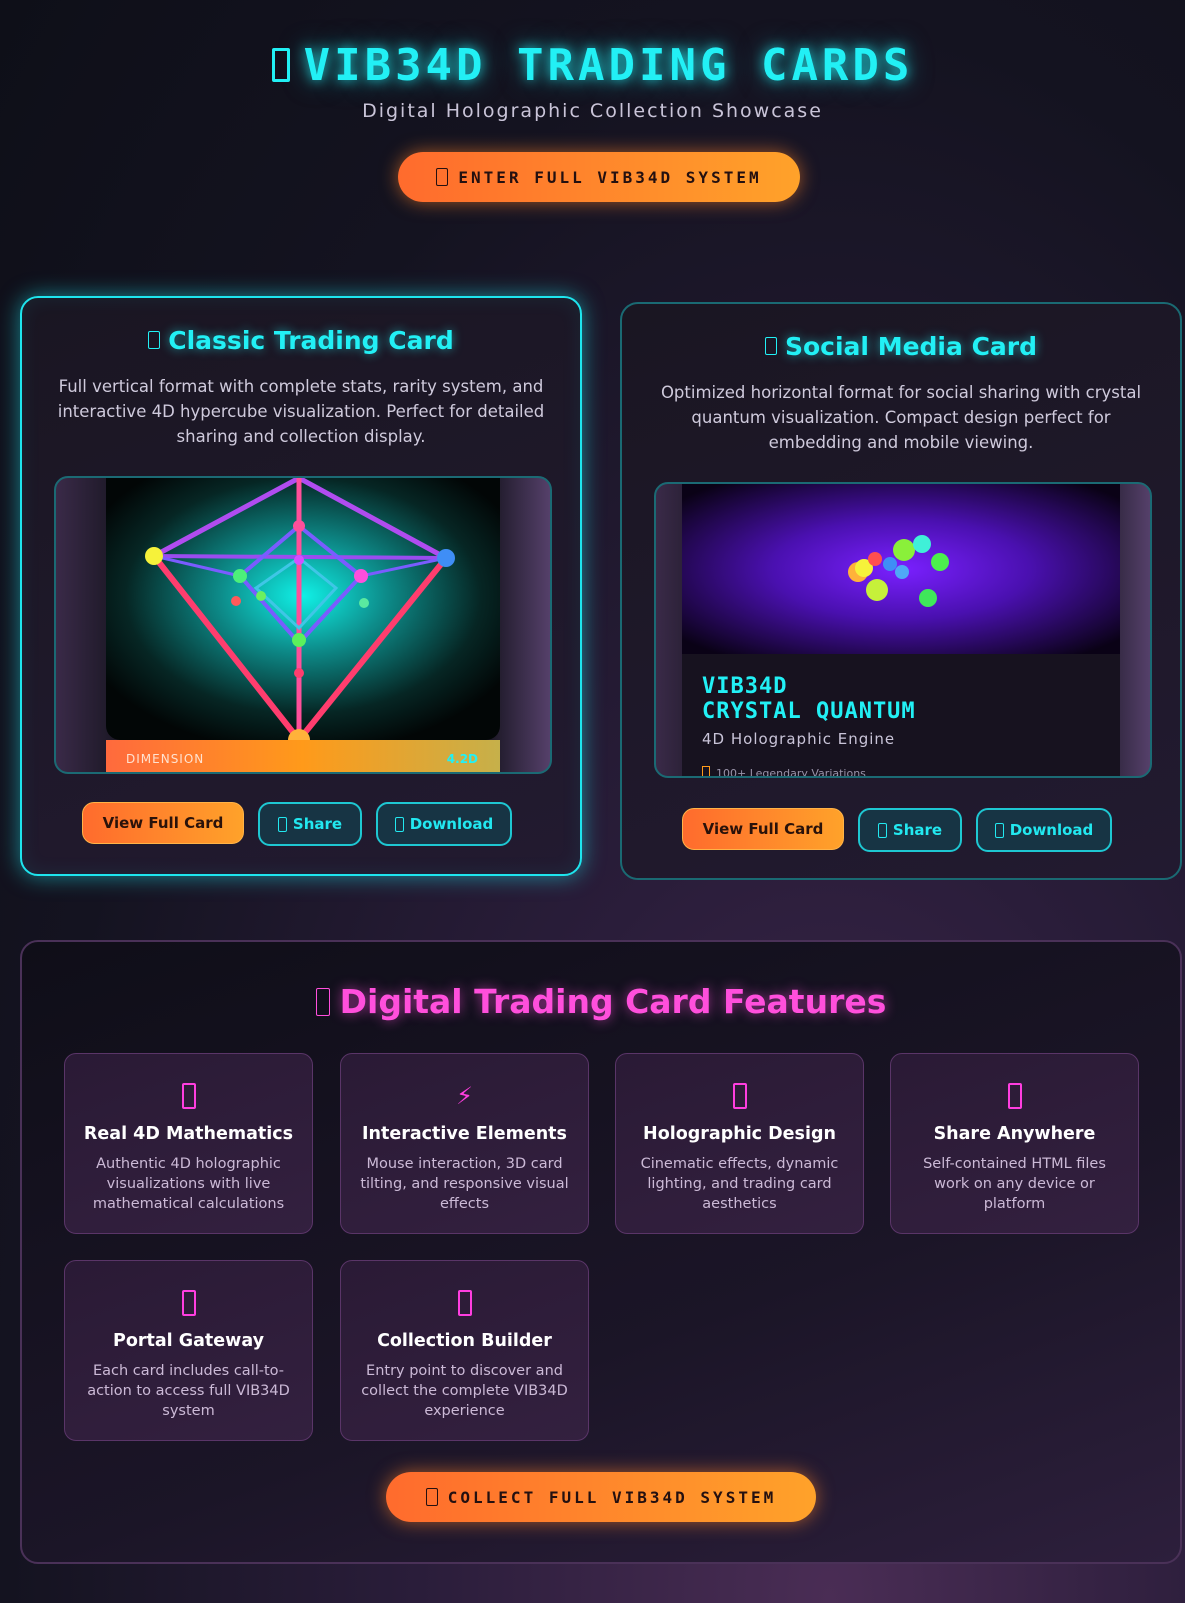  Describe the element at coordinates (901, 346) in the screenshot. I see `social-card-title: Social Media Card` at that location.